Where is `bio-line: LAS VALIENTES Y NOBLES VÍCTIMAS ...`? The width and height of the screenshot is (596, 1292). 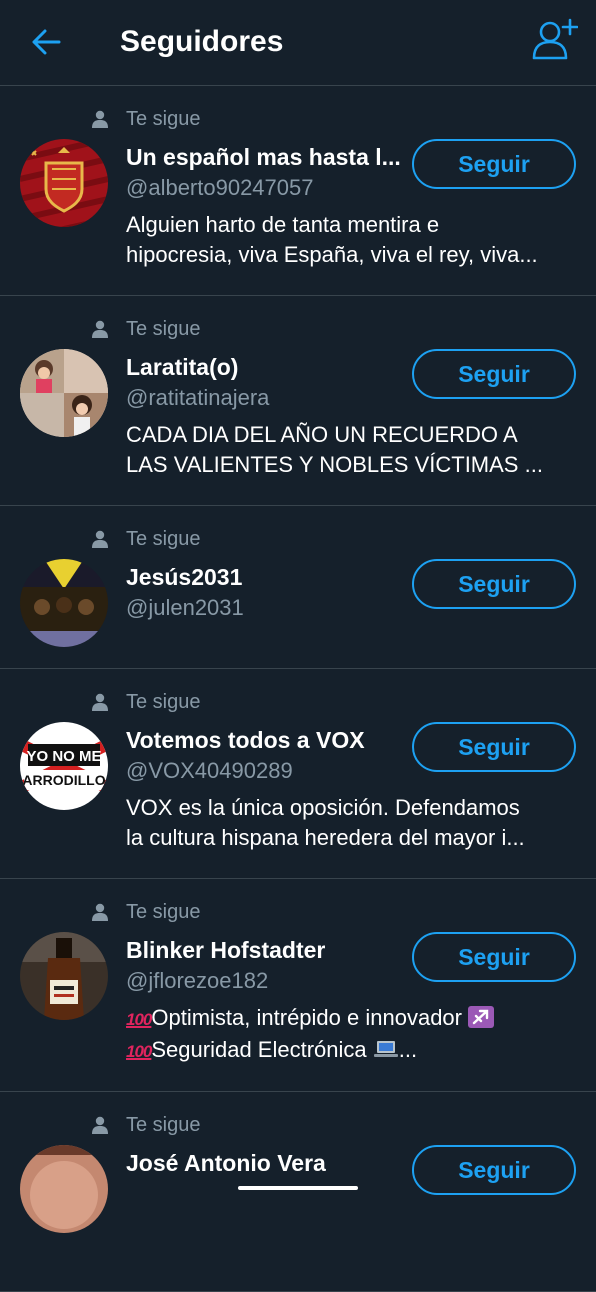 bio-line: LAS VALIENTES Y NOBLES VÍCTIMAS ... is located at coordinates (334, 464).